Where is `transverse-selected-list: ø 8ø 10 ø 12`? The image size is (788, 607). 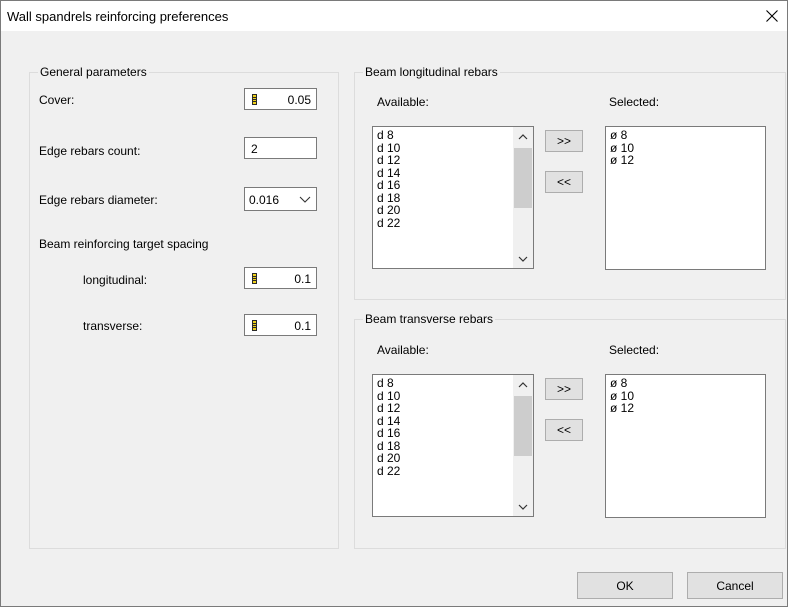 transverse-selected-list: ø 8ø 10 ø 12 is located at coordinates (685, 446).